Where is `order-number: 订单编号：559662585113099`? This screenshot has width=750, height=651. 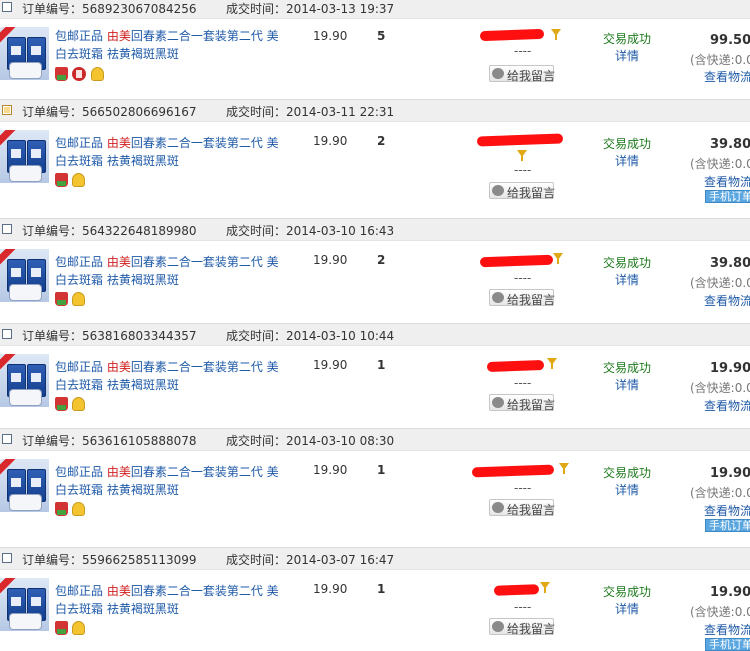 order-number: 订单编号：559662585113099 is located at coordinates (109, 560).